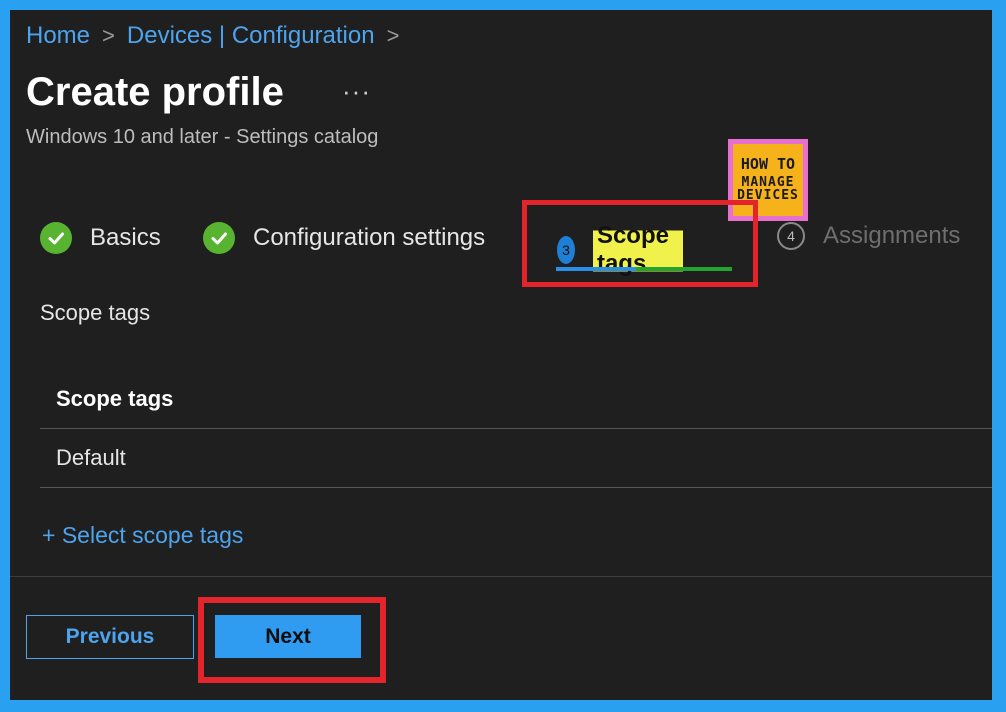 The image size is (1006, 712). I want to click on page-subtitle: Windows 10 and later - Settings catalog, so click(202, 137).